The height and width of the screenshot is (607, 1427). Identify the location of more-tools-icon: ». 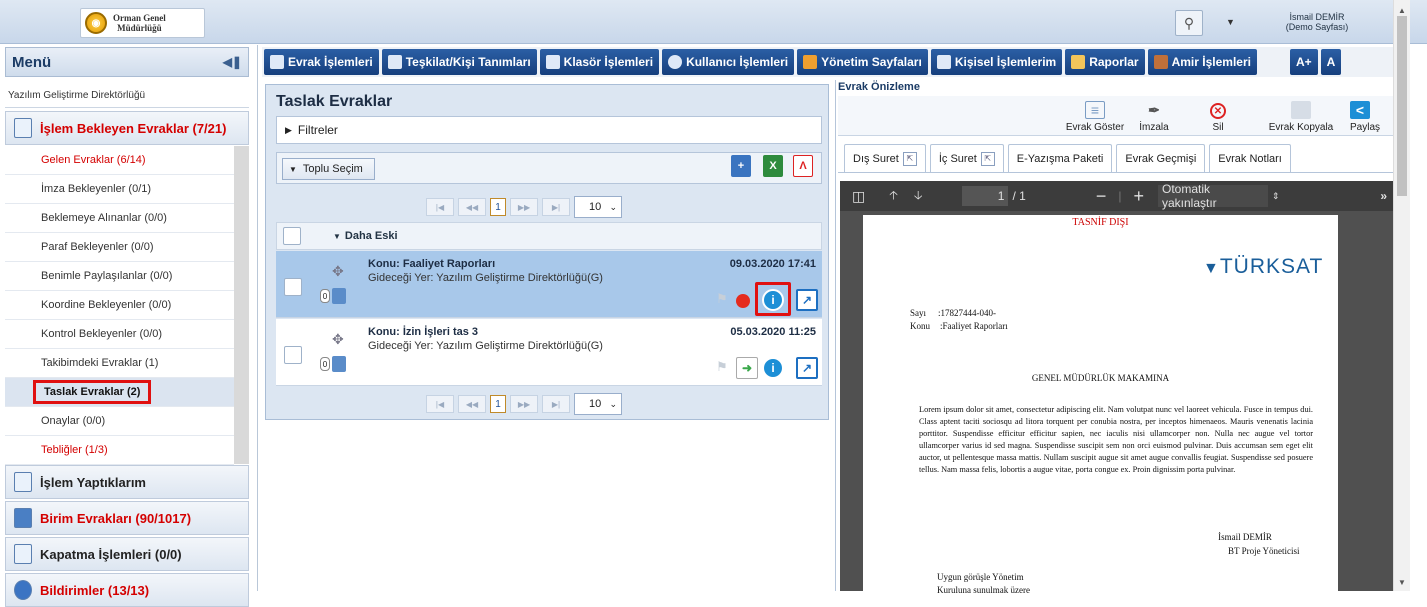
(1383, 196).